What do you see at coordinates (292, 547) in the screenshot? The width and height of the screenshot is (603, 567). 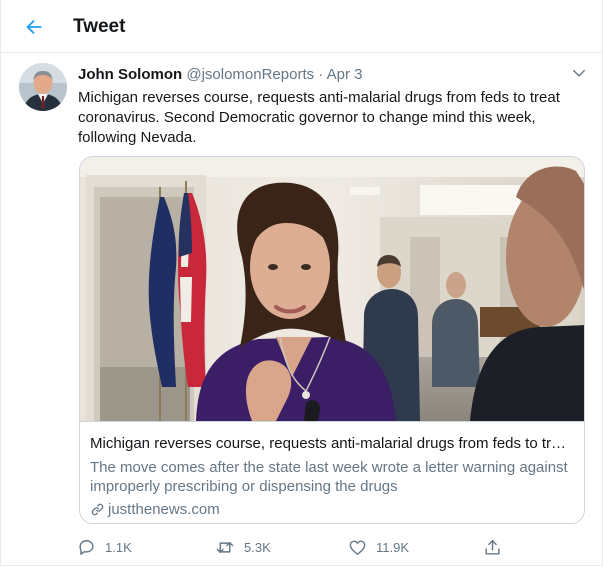 I see `tweet-actions-bar: 1.1K 5.3K 11.9K` at bounding box center [292, 547].